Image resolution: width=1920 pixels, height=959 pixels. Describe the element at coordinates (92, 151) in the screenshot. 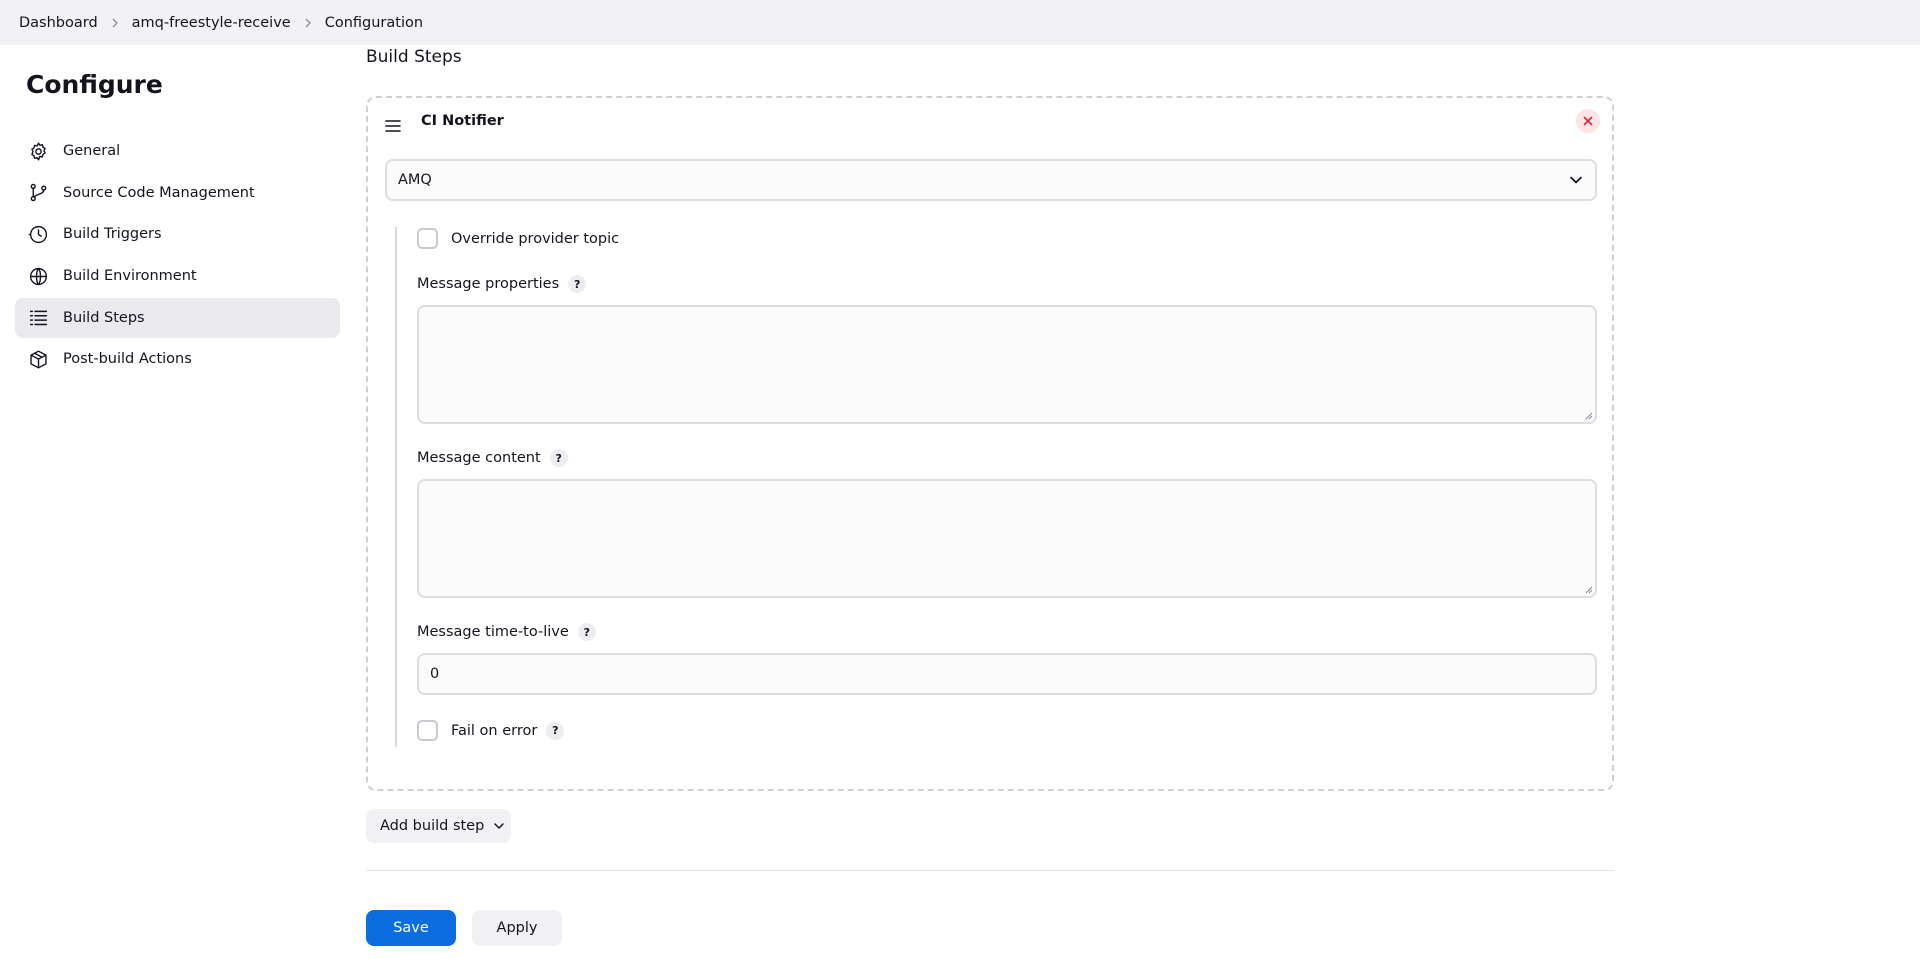

I see `sidebar-item-label: General` at that location.